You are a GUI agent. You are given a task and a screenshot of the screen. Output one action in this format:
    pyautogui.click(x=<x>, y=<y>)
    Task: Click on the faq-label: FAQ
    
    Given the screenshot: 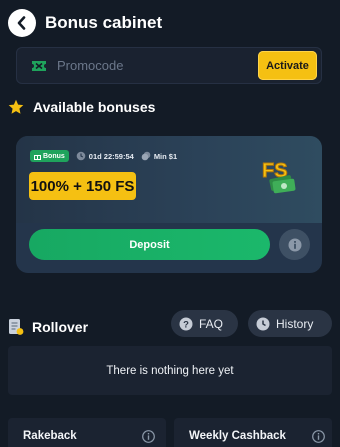 What is the action you would take?
    pyautogui.click(x=211, y=323)
    